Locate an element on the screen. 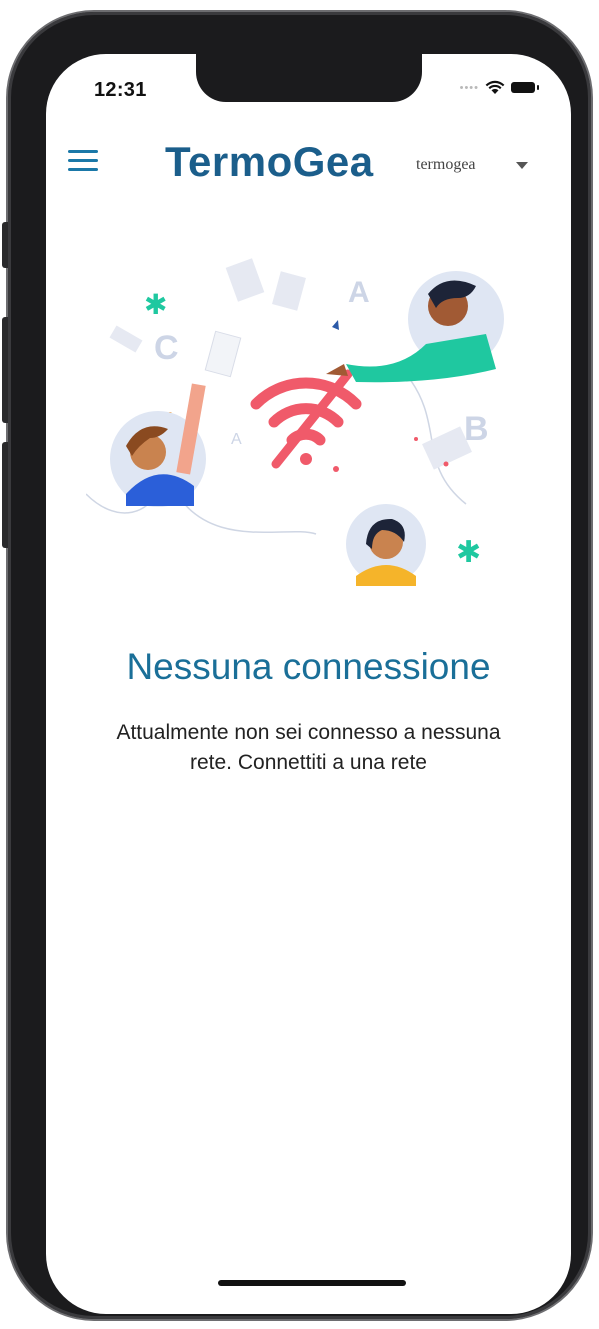 The width and height of the screenshot is (599, 1329). letter-b: B is located at coordinates (476, 429).